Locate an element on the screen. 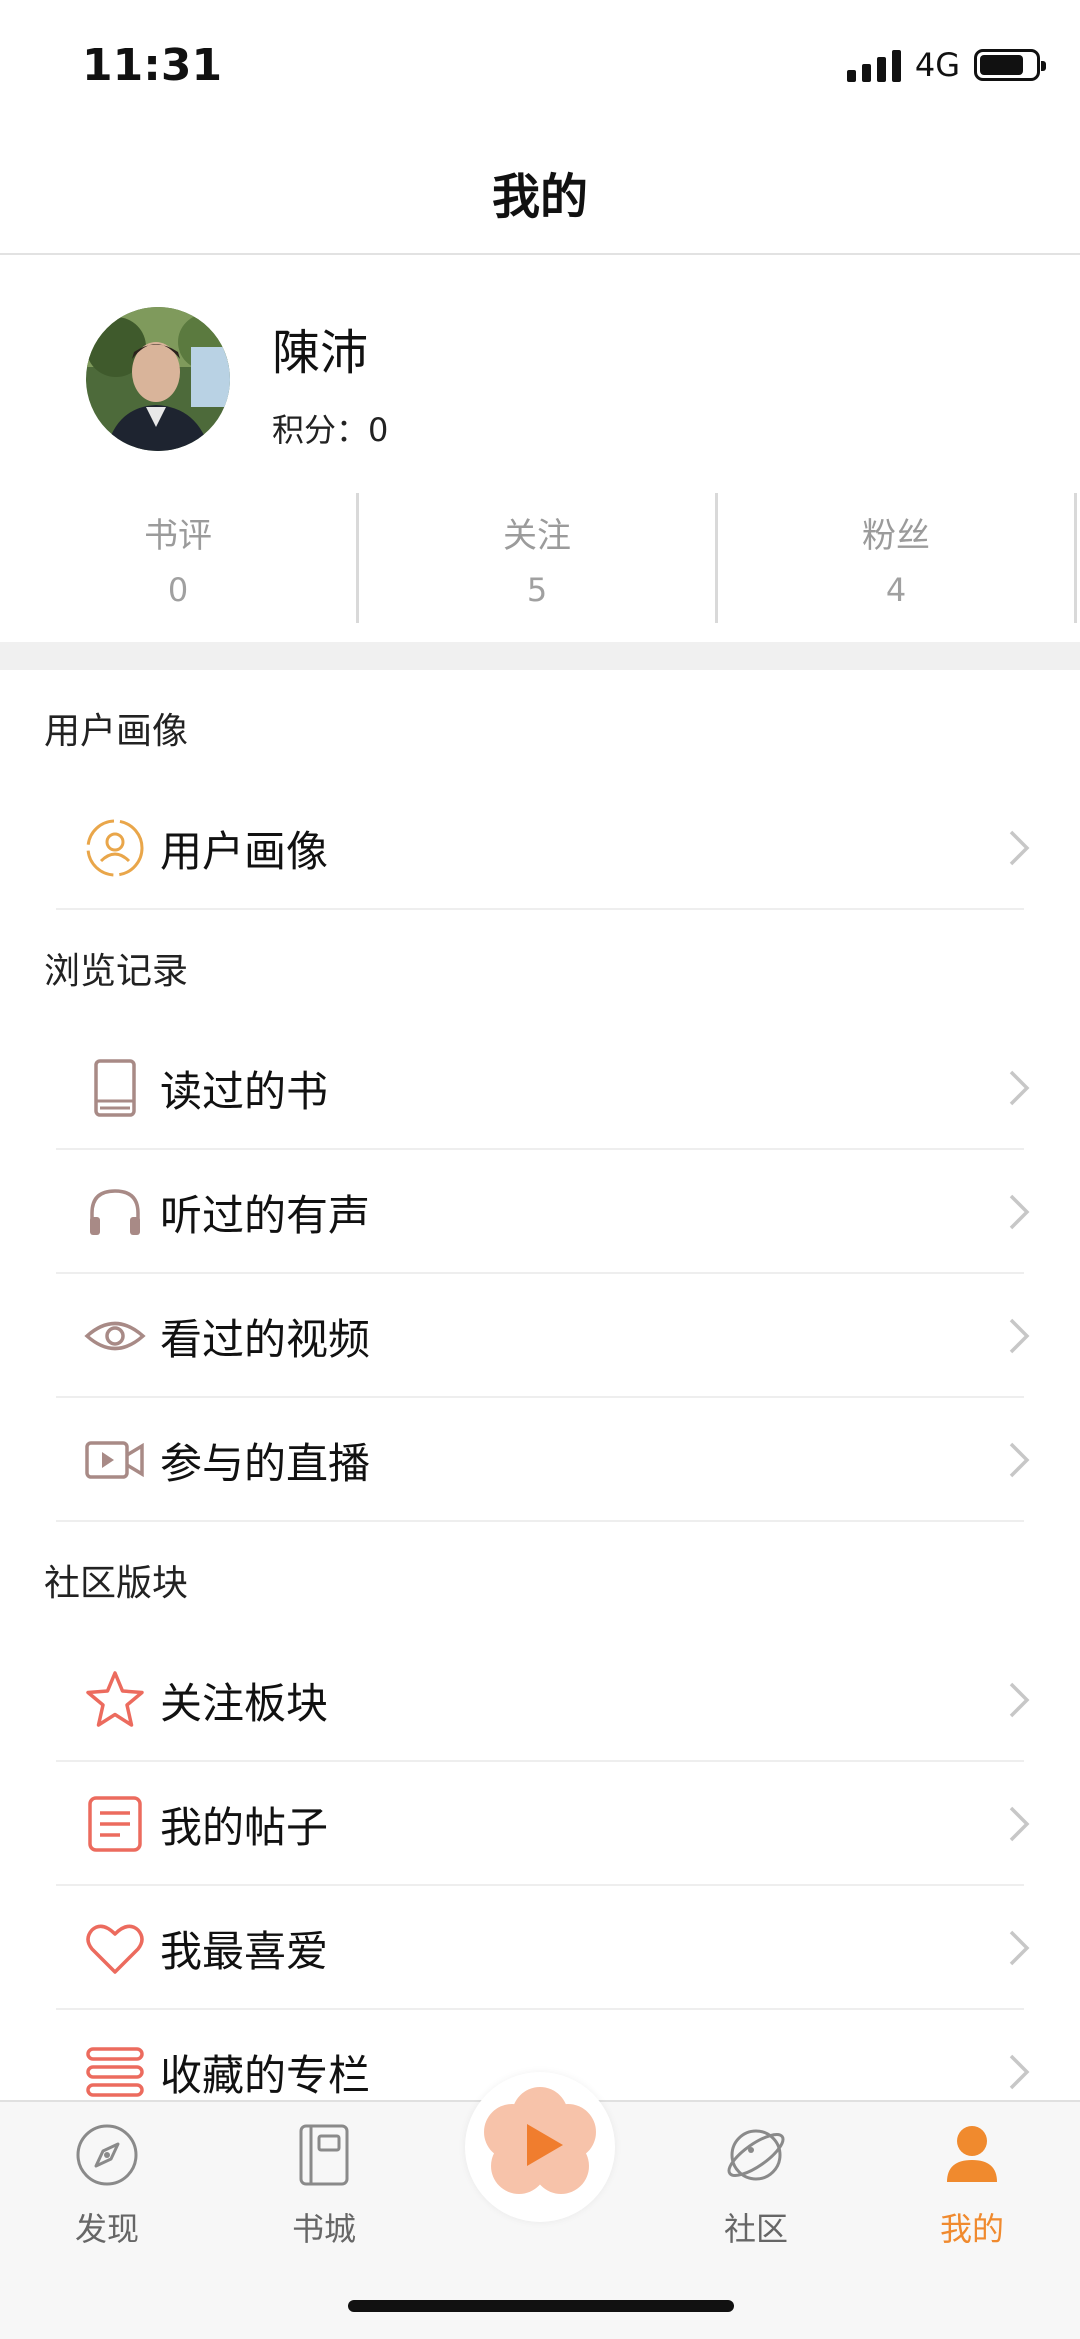 The height and width of the screenshot is (2339, 1080). nav-bar: 我的 is located at coordinates (540, 192).